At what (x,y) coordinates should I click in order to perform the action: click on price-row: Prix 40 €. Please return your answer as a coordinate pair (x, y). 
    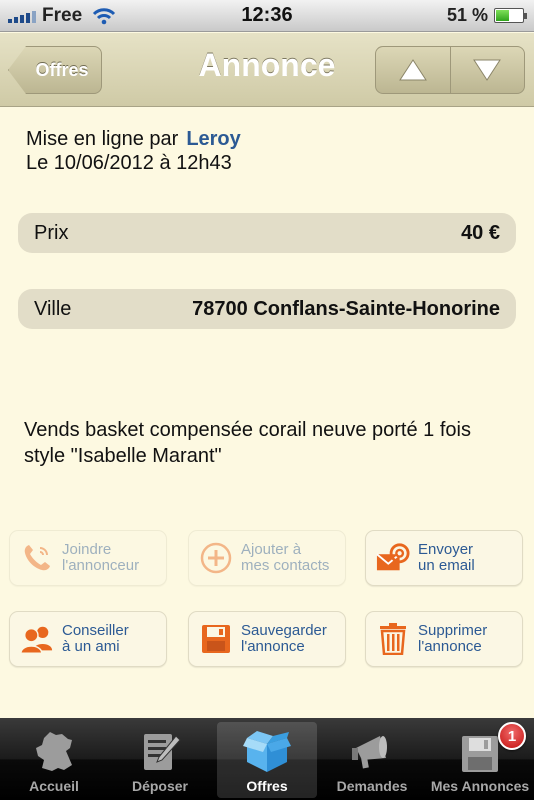
    Looking at the image, I should click on (267, 233).